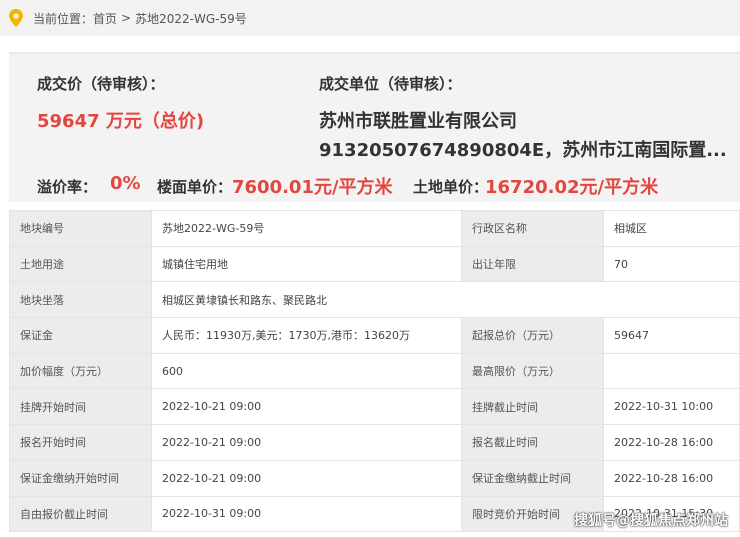 The height and width of the screenshot is (537, 740). Describe the element at coordinates (651, 521) in the screenshot. I see `watermark: 搜狐号@搜狐焦点郑州站` at that location.